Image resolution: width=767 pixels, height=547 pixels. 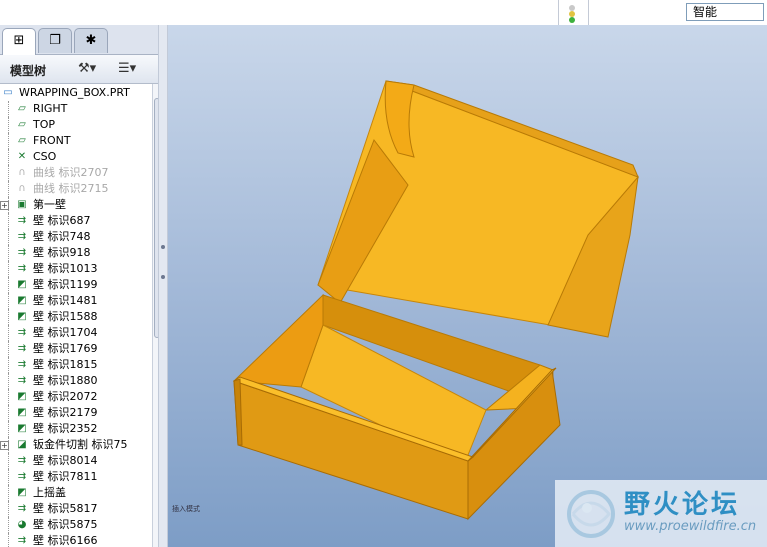 What do you see at coordinates (65, 428) in the screenshot?
I see `tree-item-label: 壁 标识2352` at bounding box center [65, 428].